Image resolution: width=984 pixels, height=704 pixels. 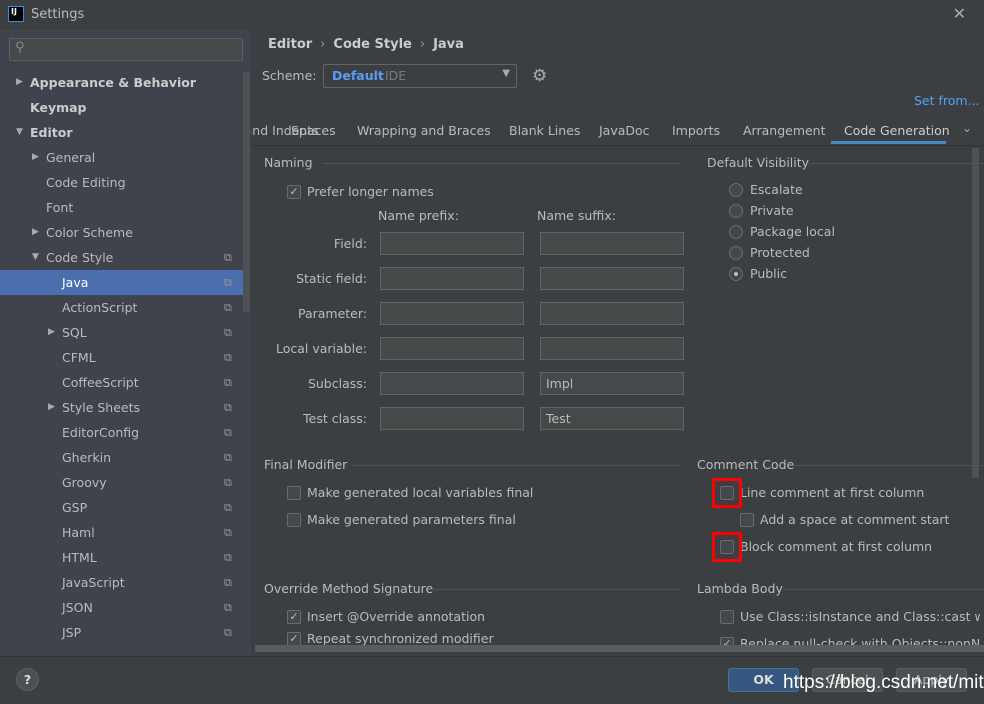 What do you see at coordinates (121, 332) in the screenshot?
I see `sidebar-item: ▶ SQL ⧉` at bounding box center [121, 332].